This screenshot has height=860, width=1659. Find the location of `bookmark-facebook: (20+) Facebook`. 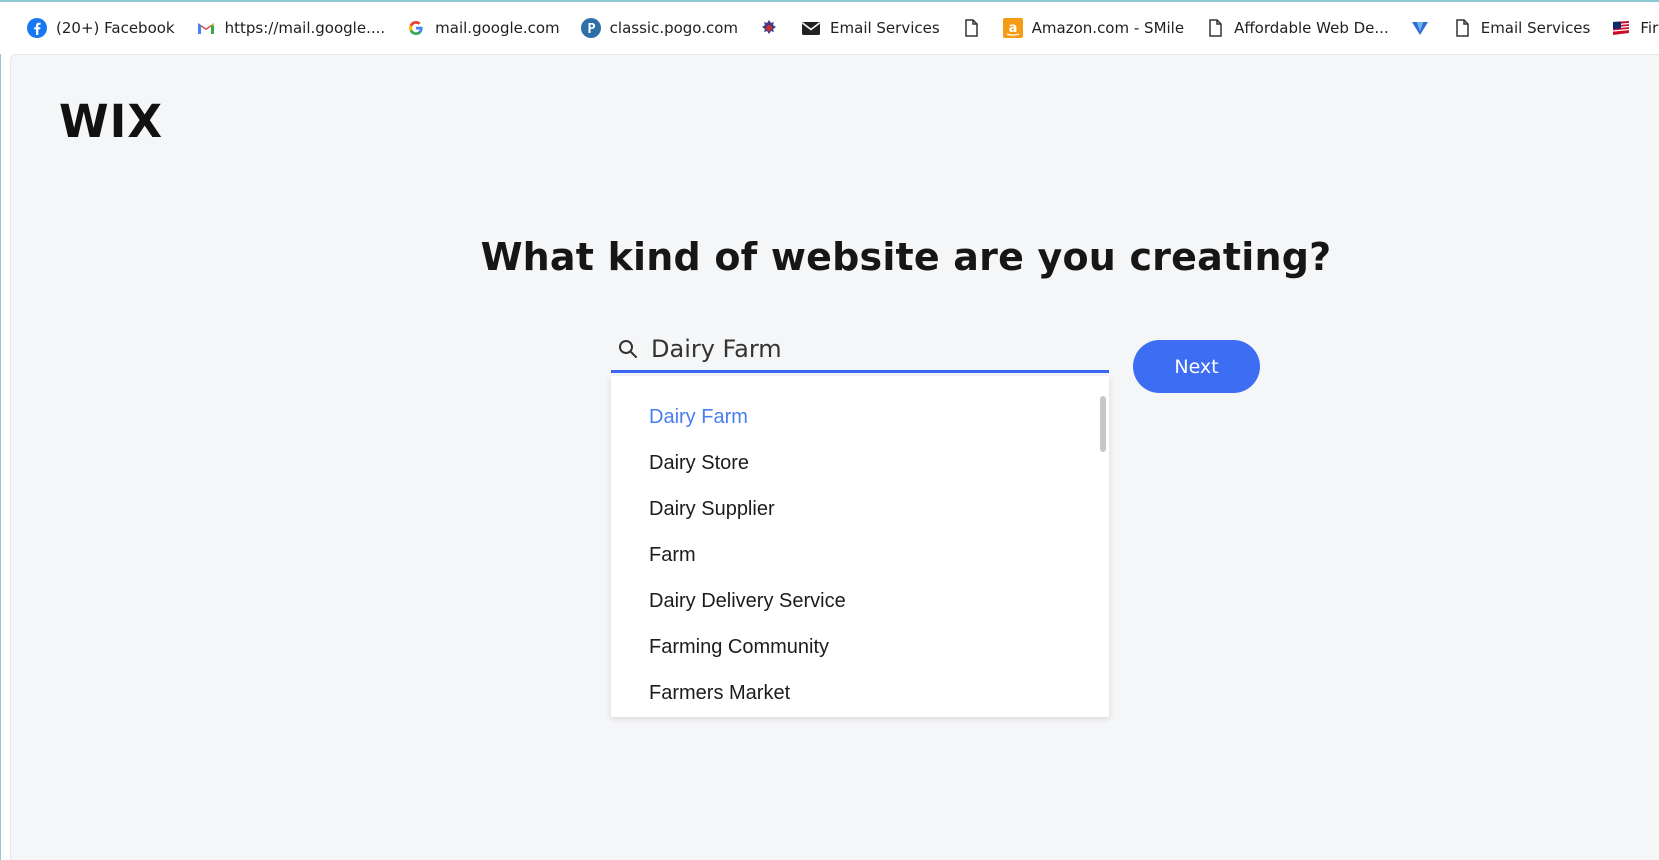

bookmark-facebook: (20+) Facebook is located at coordinates (100, 28).